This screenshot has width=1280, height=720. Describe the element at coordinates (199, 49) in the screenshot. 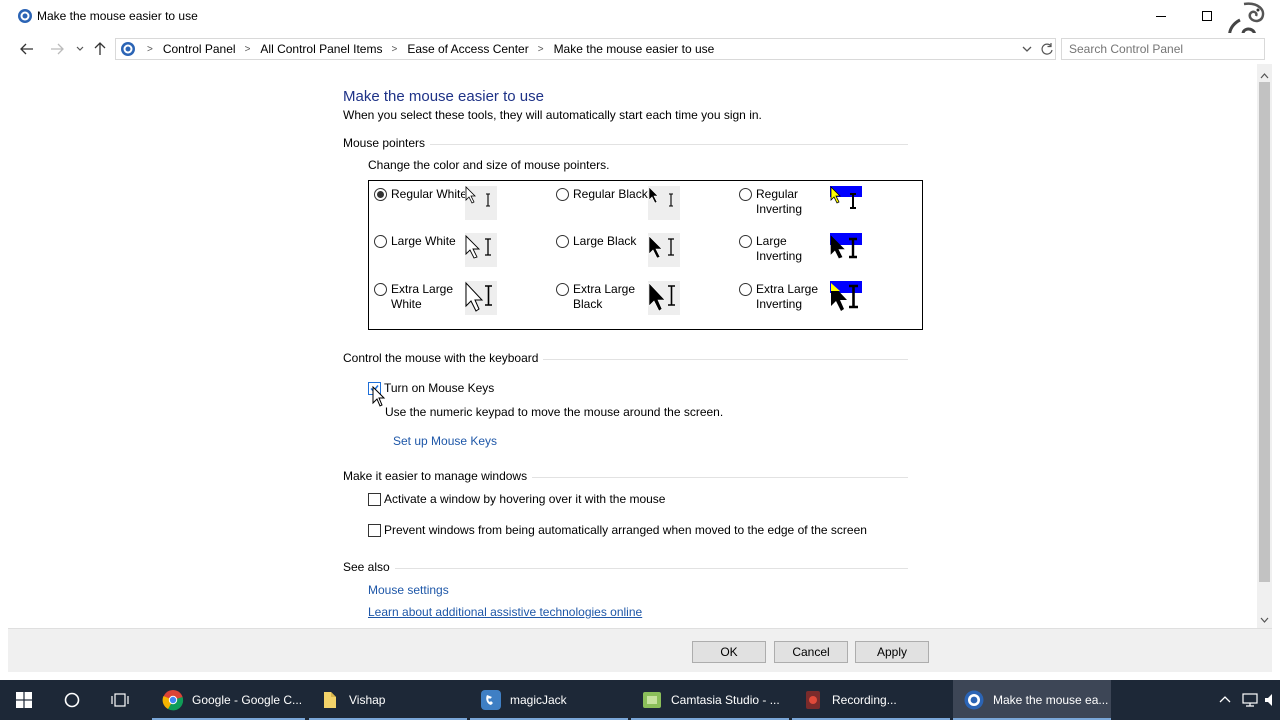

I see `breadcrumb-control-panel: Control Panel` at that location.